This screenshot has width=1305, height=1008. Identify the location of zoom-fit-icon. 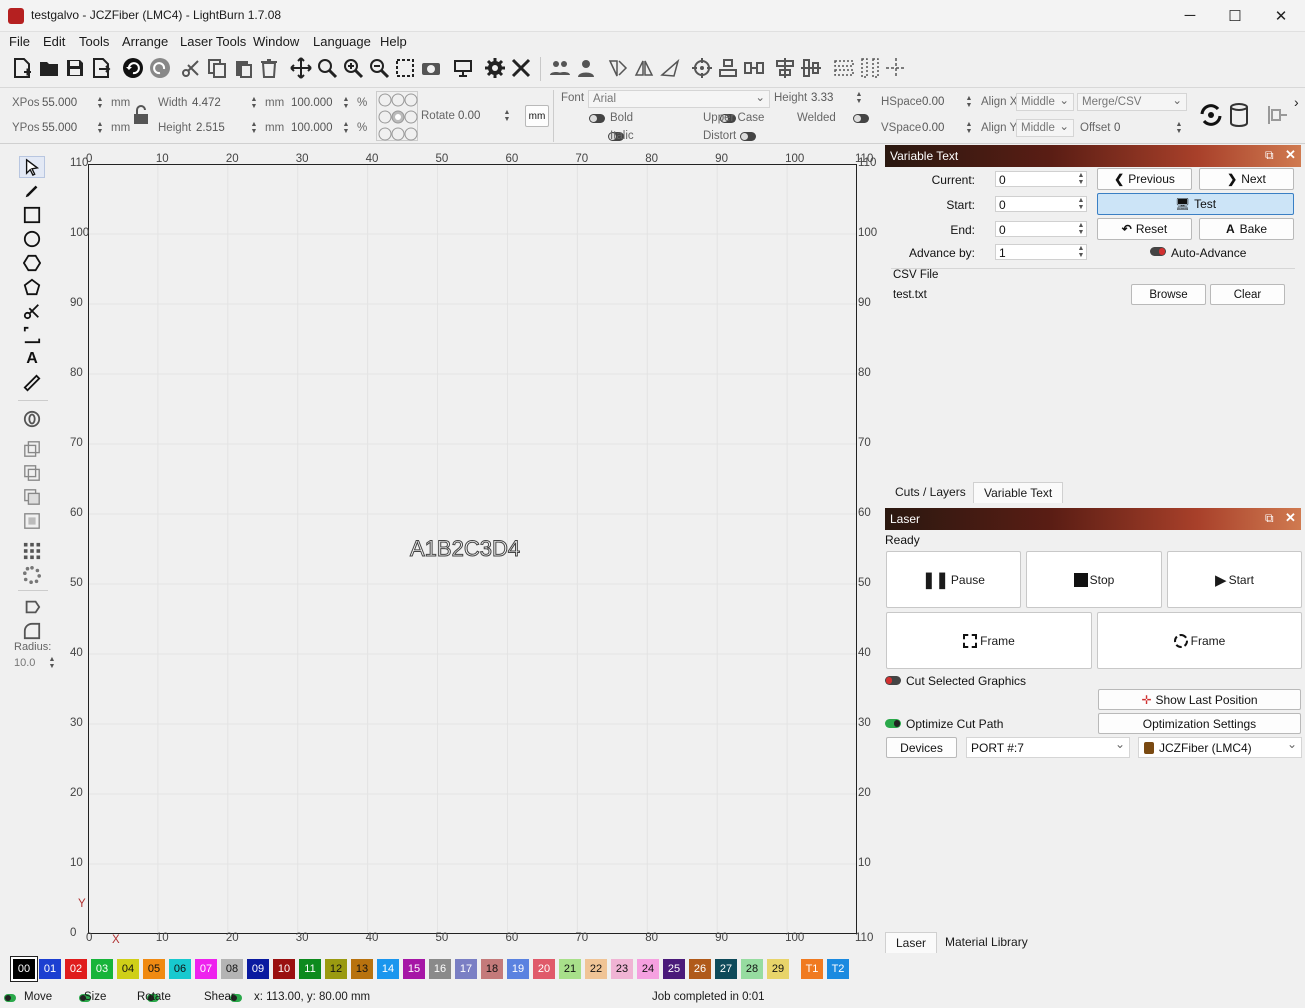
(327, 68).